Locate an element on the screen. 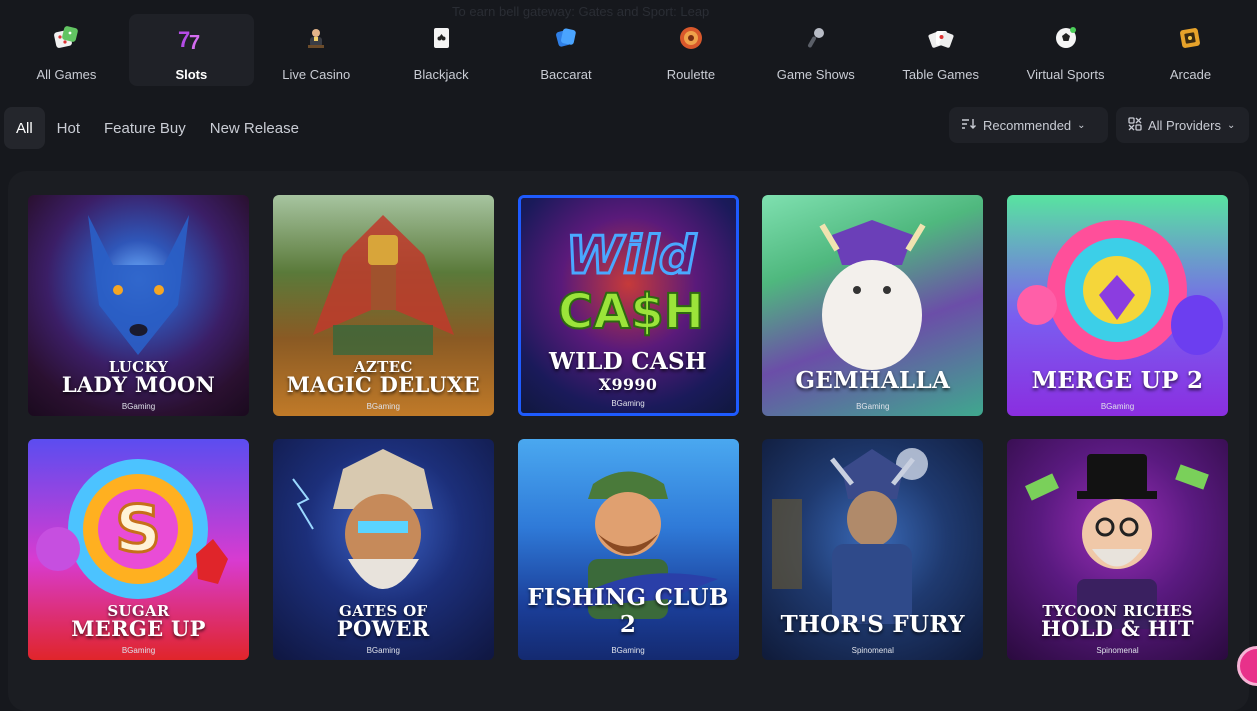 This screenshot has height=711, width=1257. category-label: All Games is located at coordinates (66, 74).